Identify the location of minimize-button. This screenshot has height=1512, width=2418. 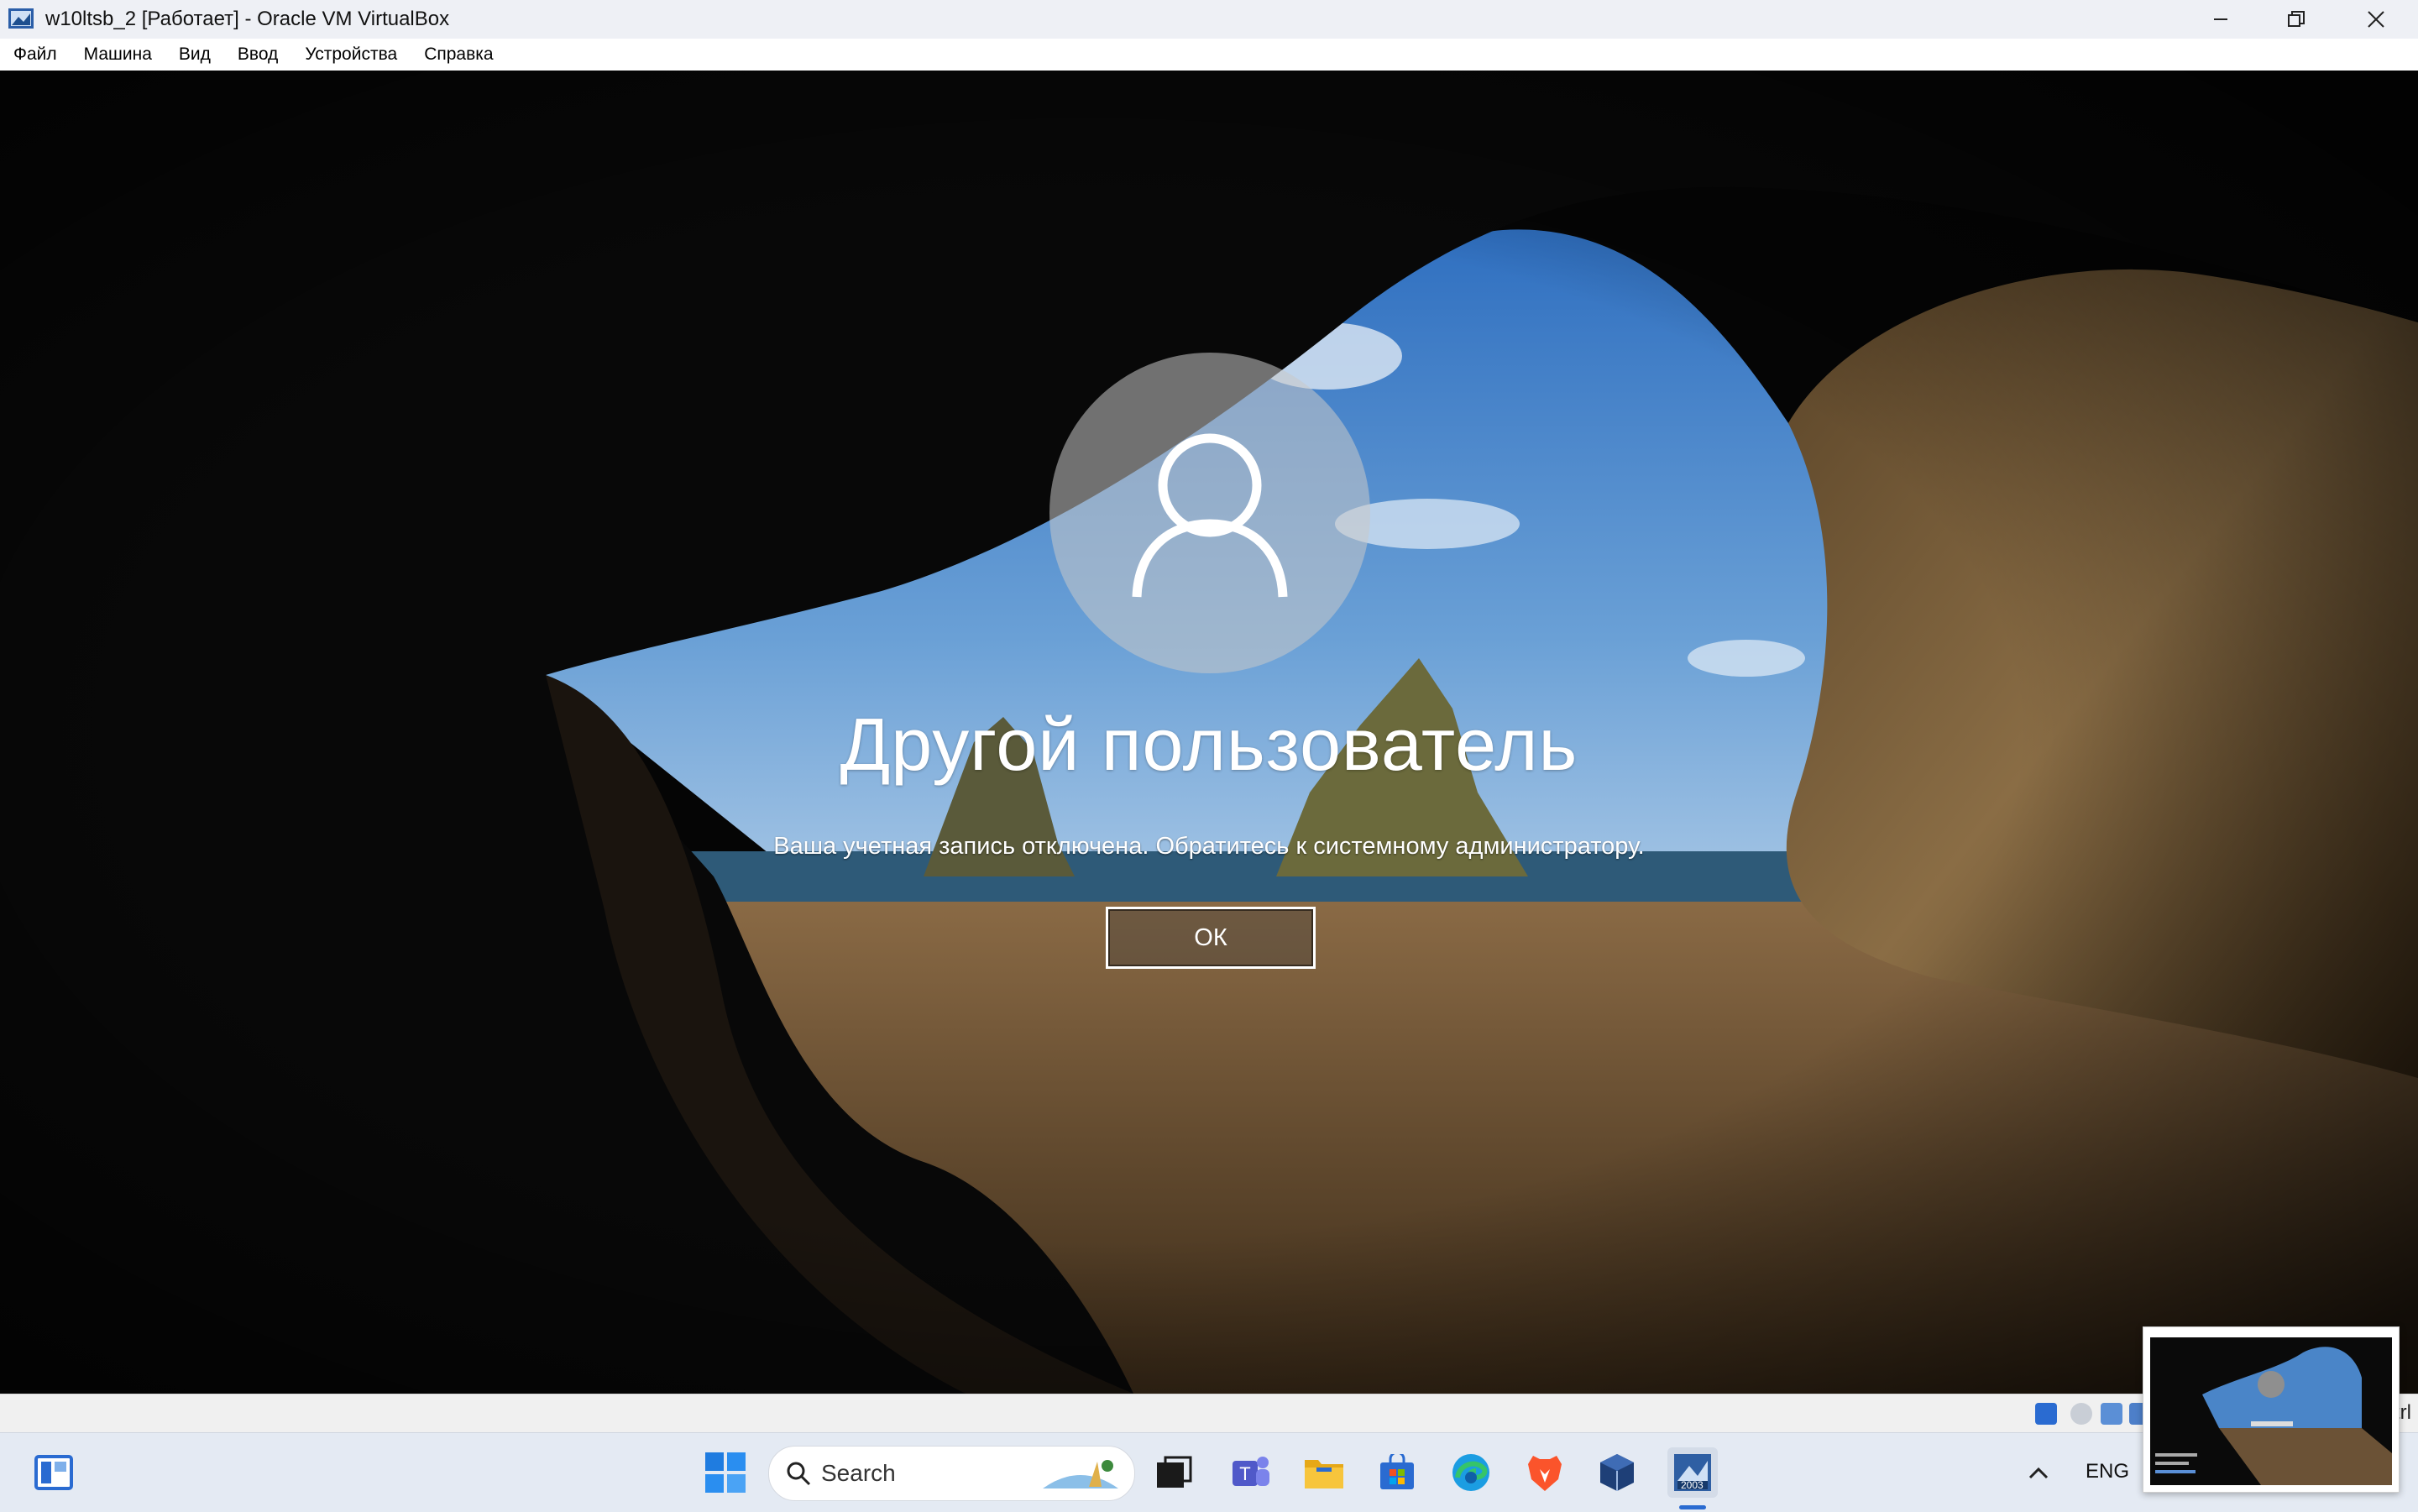
(2220, 19).